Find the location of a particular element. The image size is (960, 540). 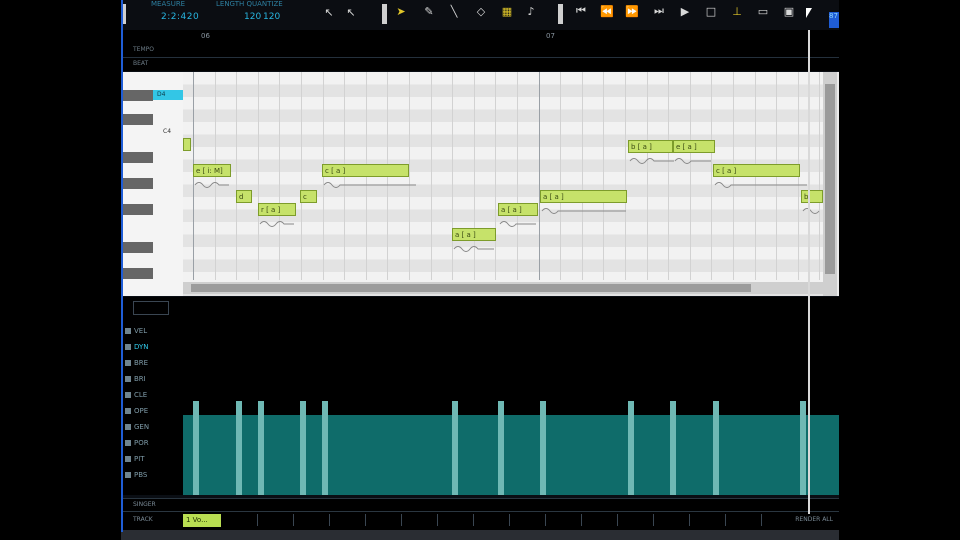

play-icon: ▶ is located at coordinates (685, 11).